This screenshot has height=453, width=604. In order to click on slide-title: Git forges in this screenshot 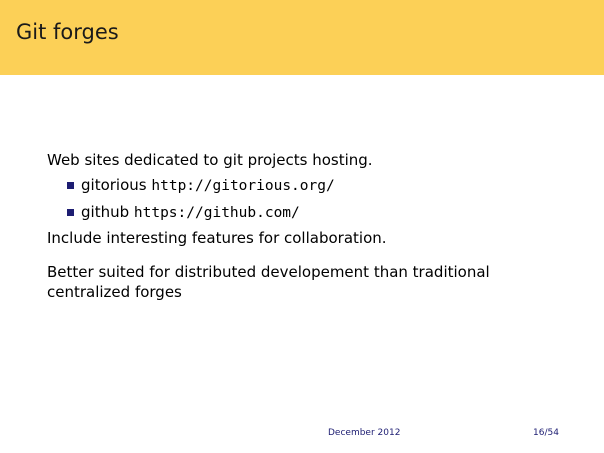, I will do `click(67, 32)`.